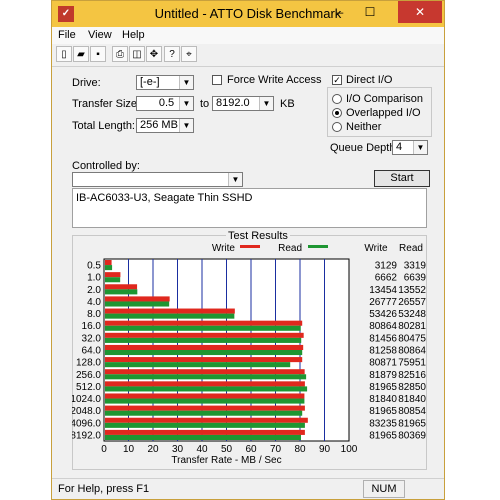  What do you see at coordinates (274, 80) in the screenshot?
I see `force-write-label: Force Write Access` at bounding box center [274, 80].